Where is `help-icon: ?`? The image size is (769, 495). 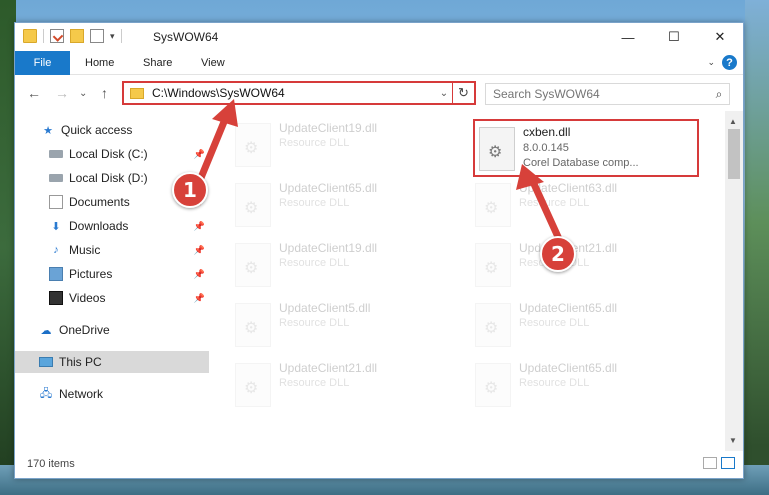
help-icon: ? is located at coordinates (729, 62).